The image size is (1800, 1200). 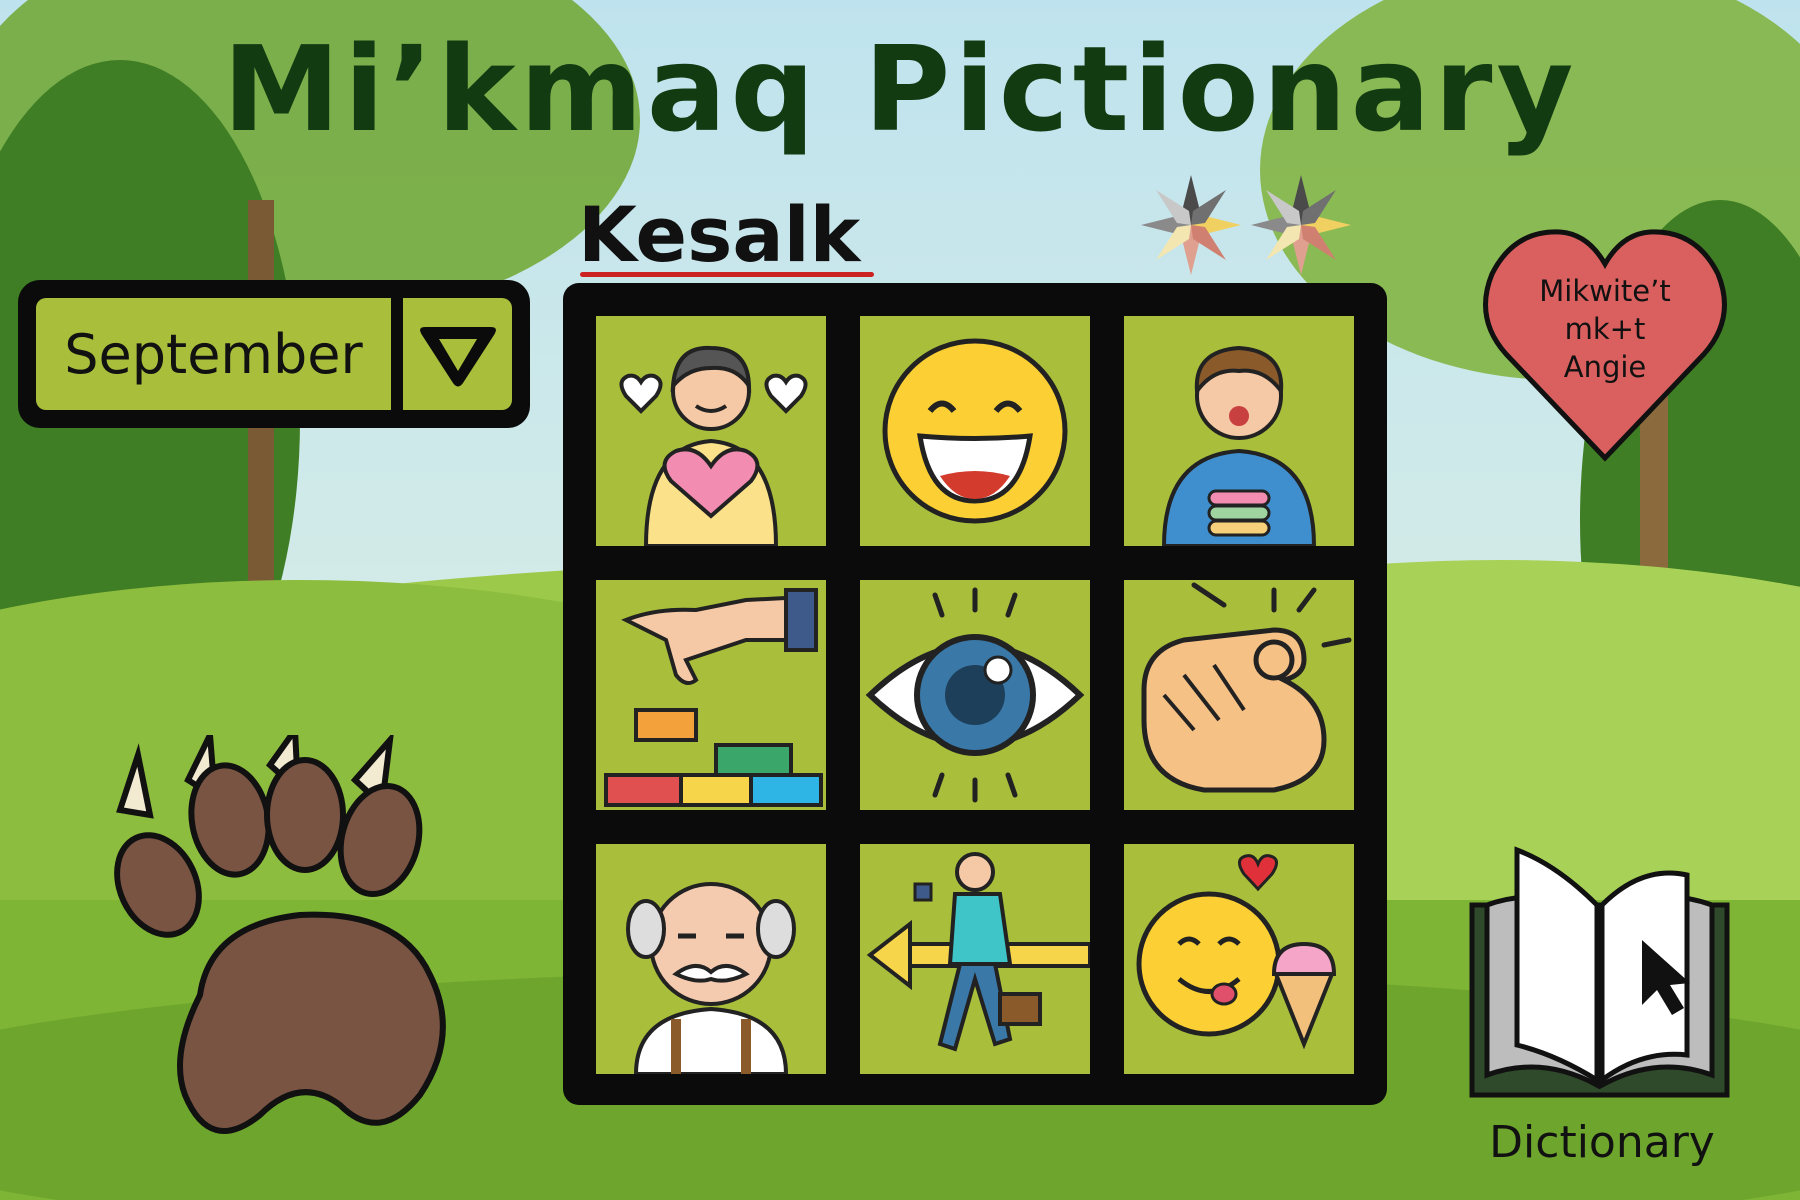 What do you see at coordinates (711, 978) in the screenshot?
I see `old-man-icon` at bounding box center [711, 978].